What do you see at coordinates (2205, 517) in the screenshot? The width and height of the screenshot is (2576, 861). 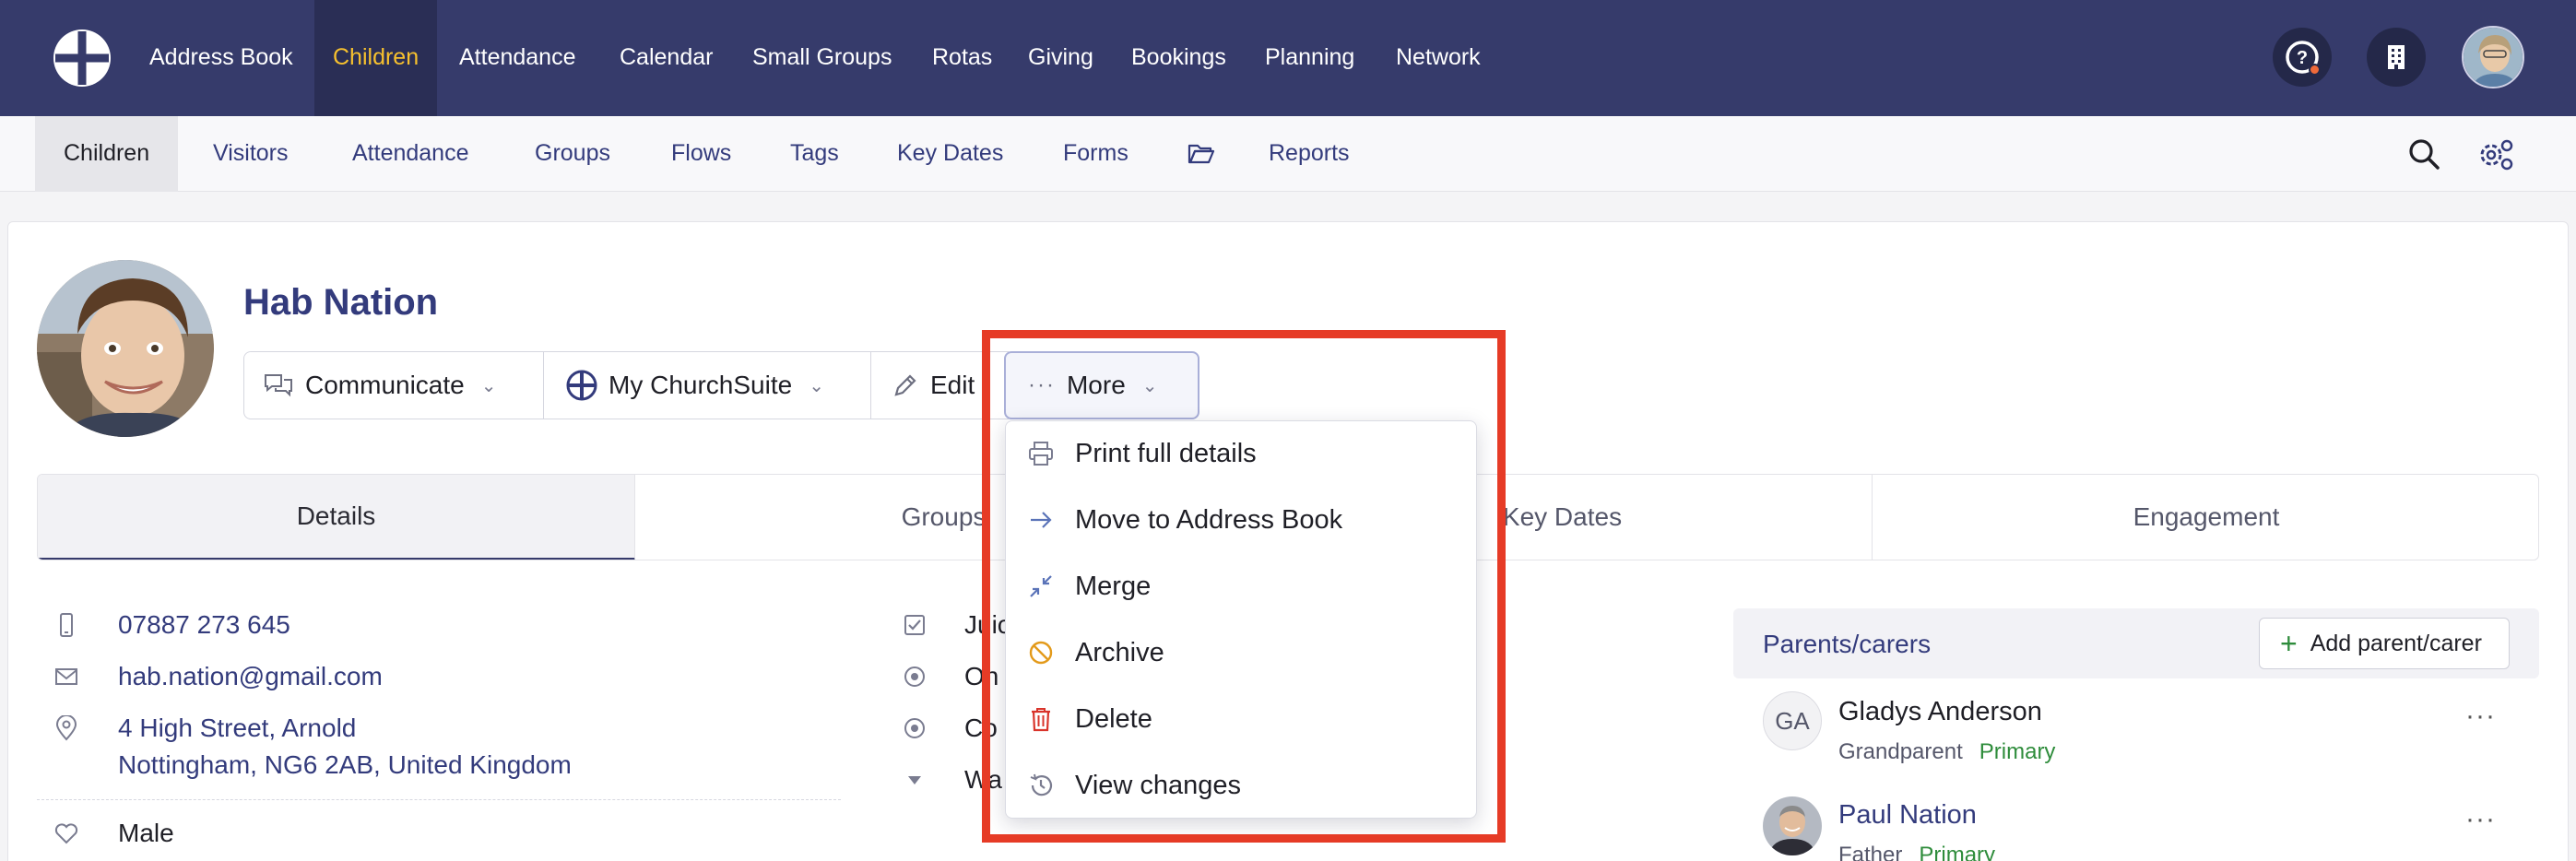 I see `tab-engagement: Engagement` at bounding box center [2205, 517].